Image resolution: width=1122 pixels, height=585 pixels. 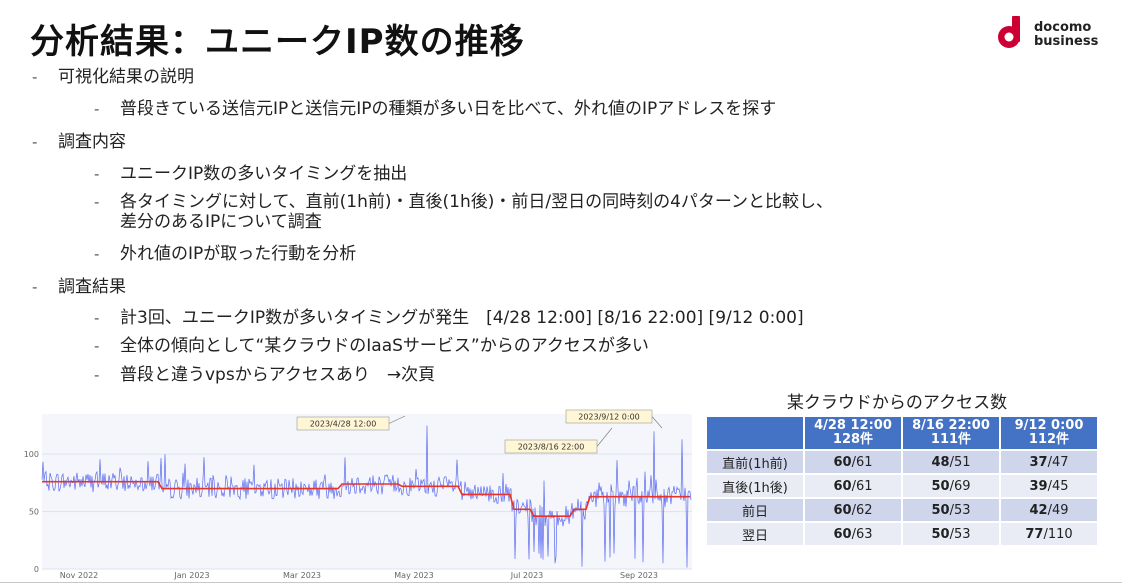 What do you see at coordinates (755, 534) in the screenshot?
I see `row-label: 翌日` at bounding box center [755, 534].